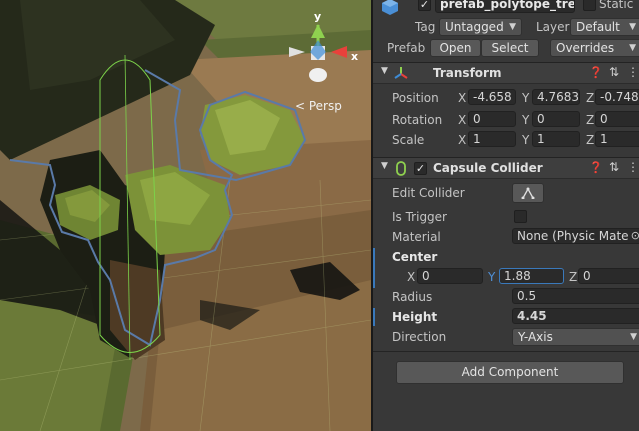 The width and height of the screenshot is (639, 431). What do you see at coordinates (492, 97) in the screenshot?
I see `position-x-field: -4.658` at bounding box center [492, 97].